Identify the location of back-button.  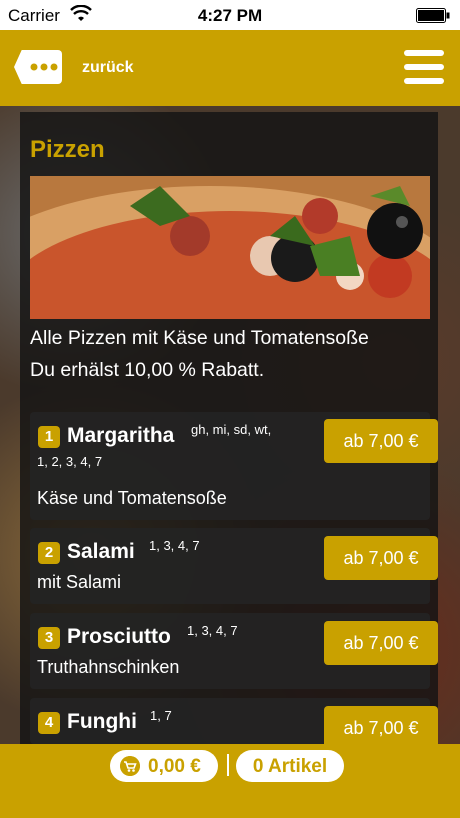
(38, 67).